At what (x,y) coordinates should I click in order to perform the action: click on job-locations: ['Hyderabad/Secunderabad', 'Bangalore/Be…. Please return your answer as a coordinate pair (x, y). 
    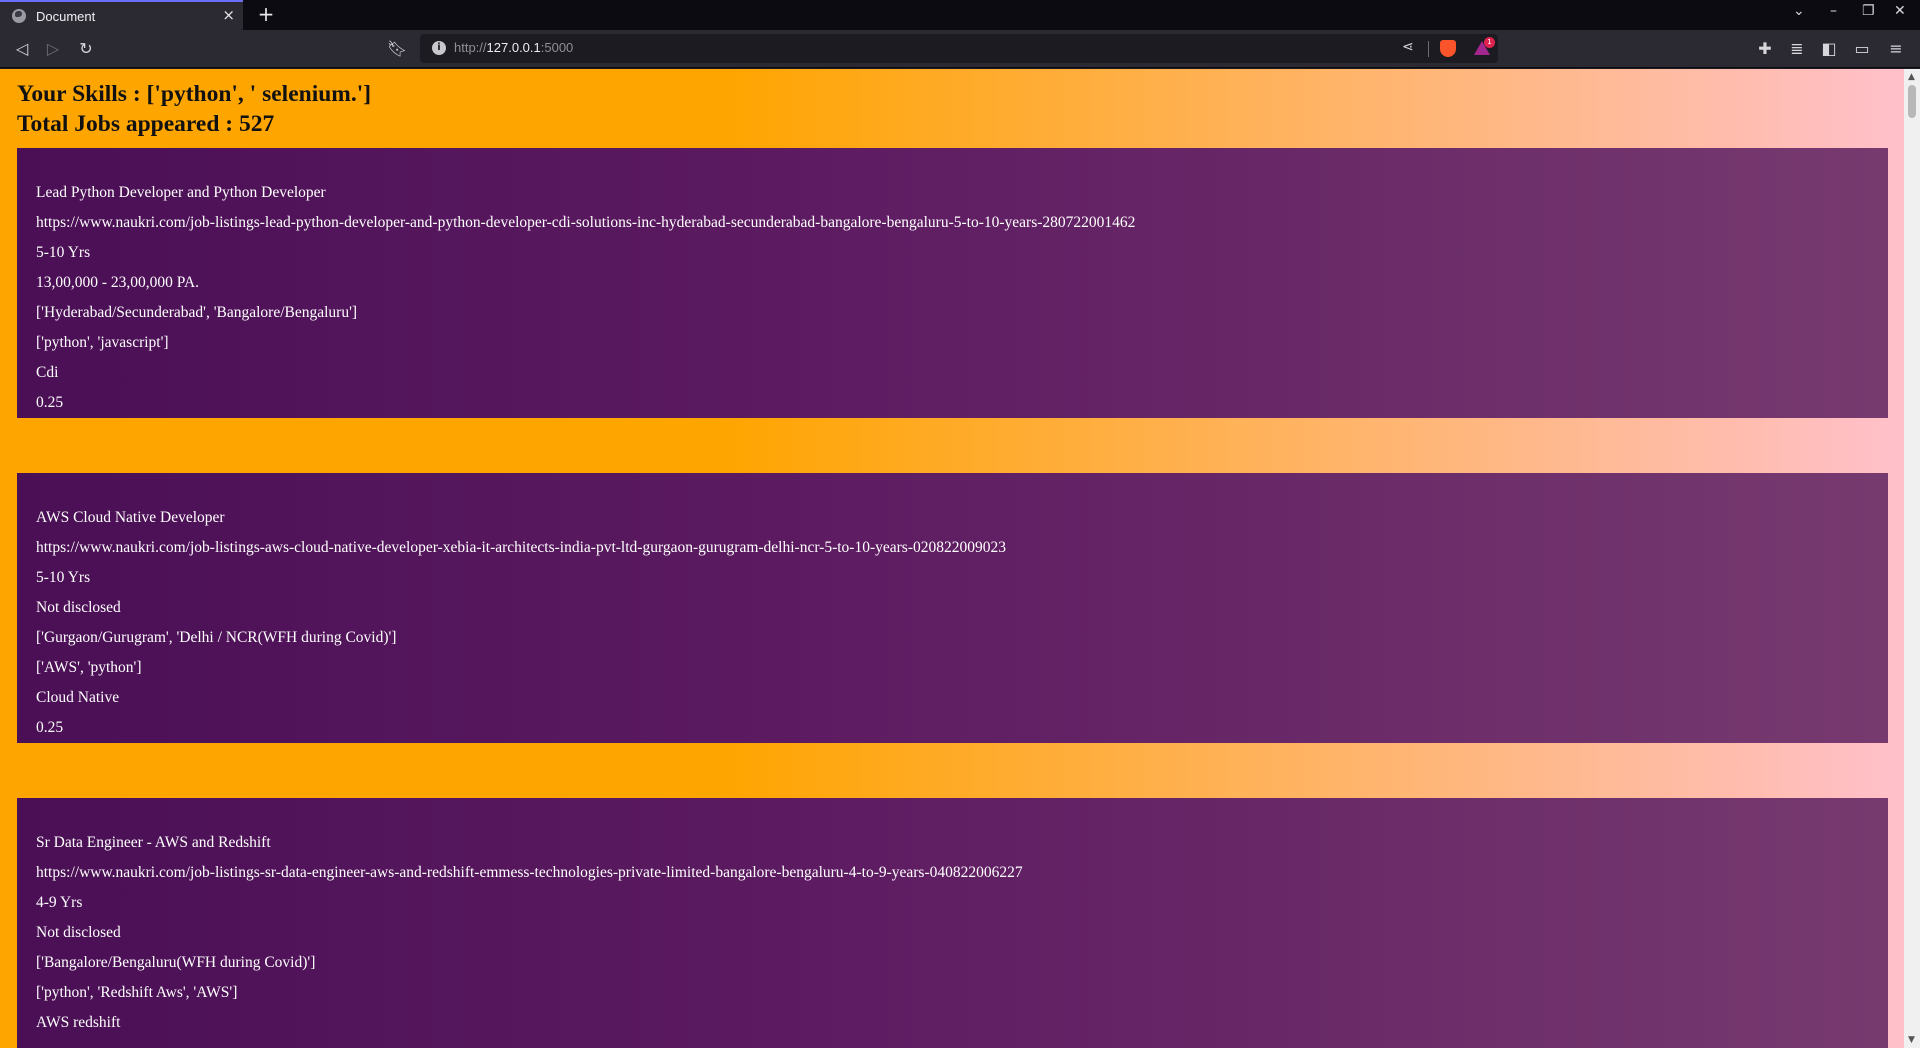
    Looking at the image, I should click on (197, 312).